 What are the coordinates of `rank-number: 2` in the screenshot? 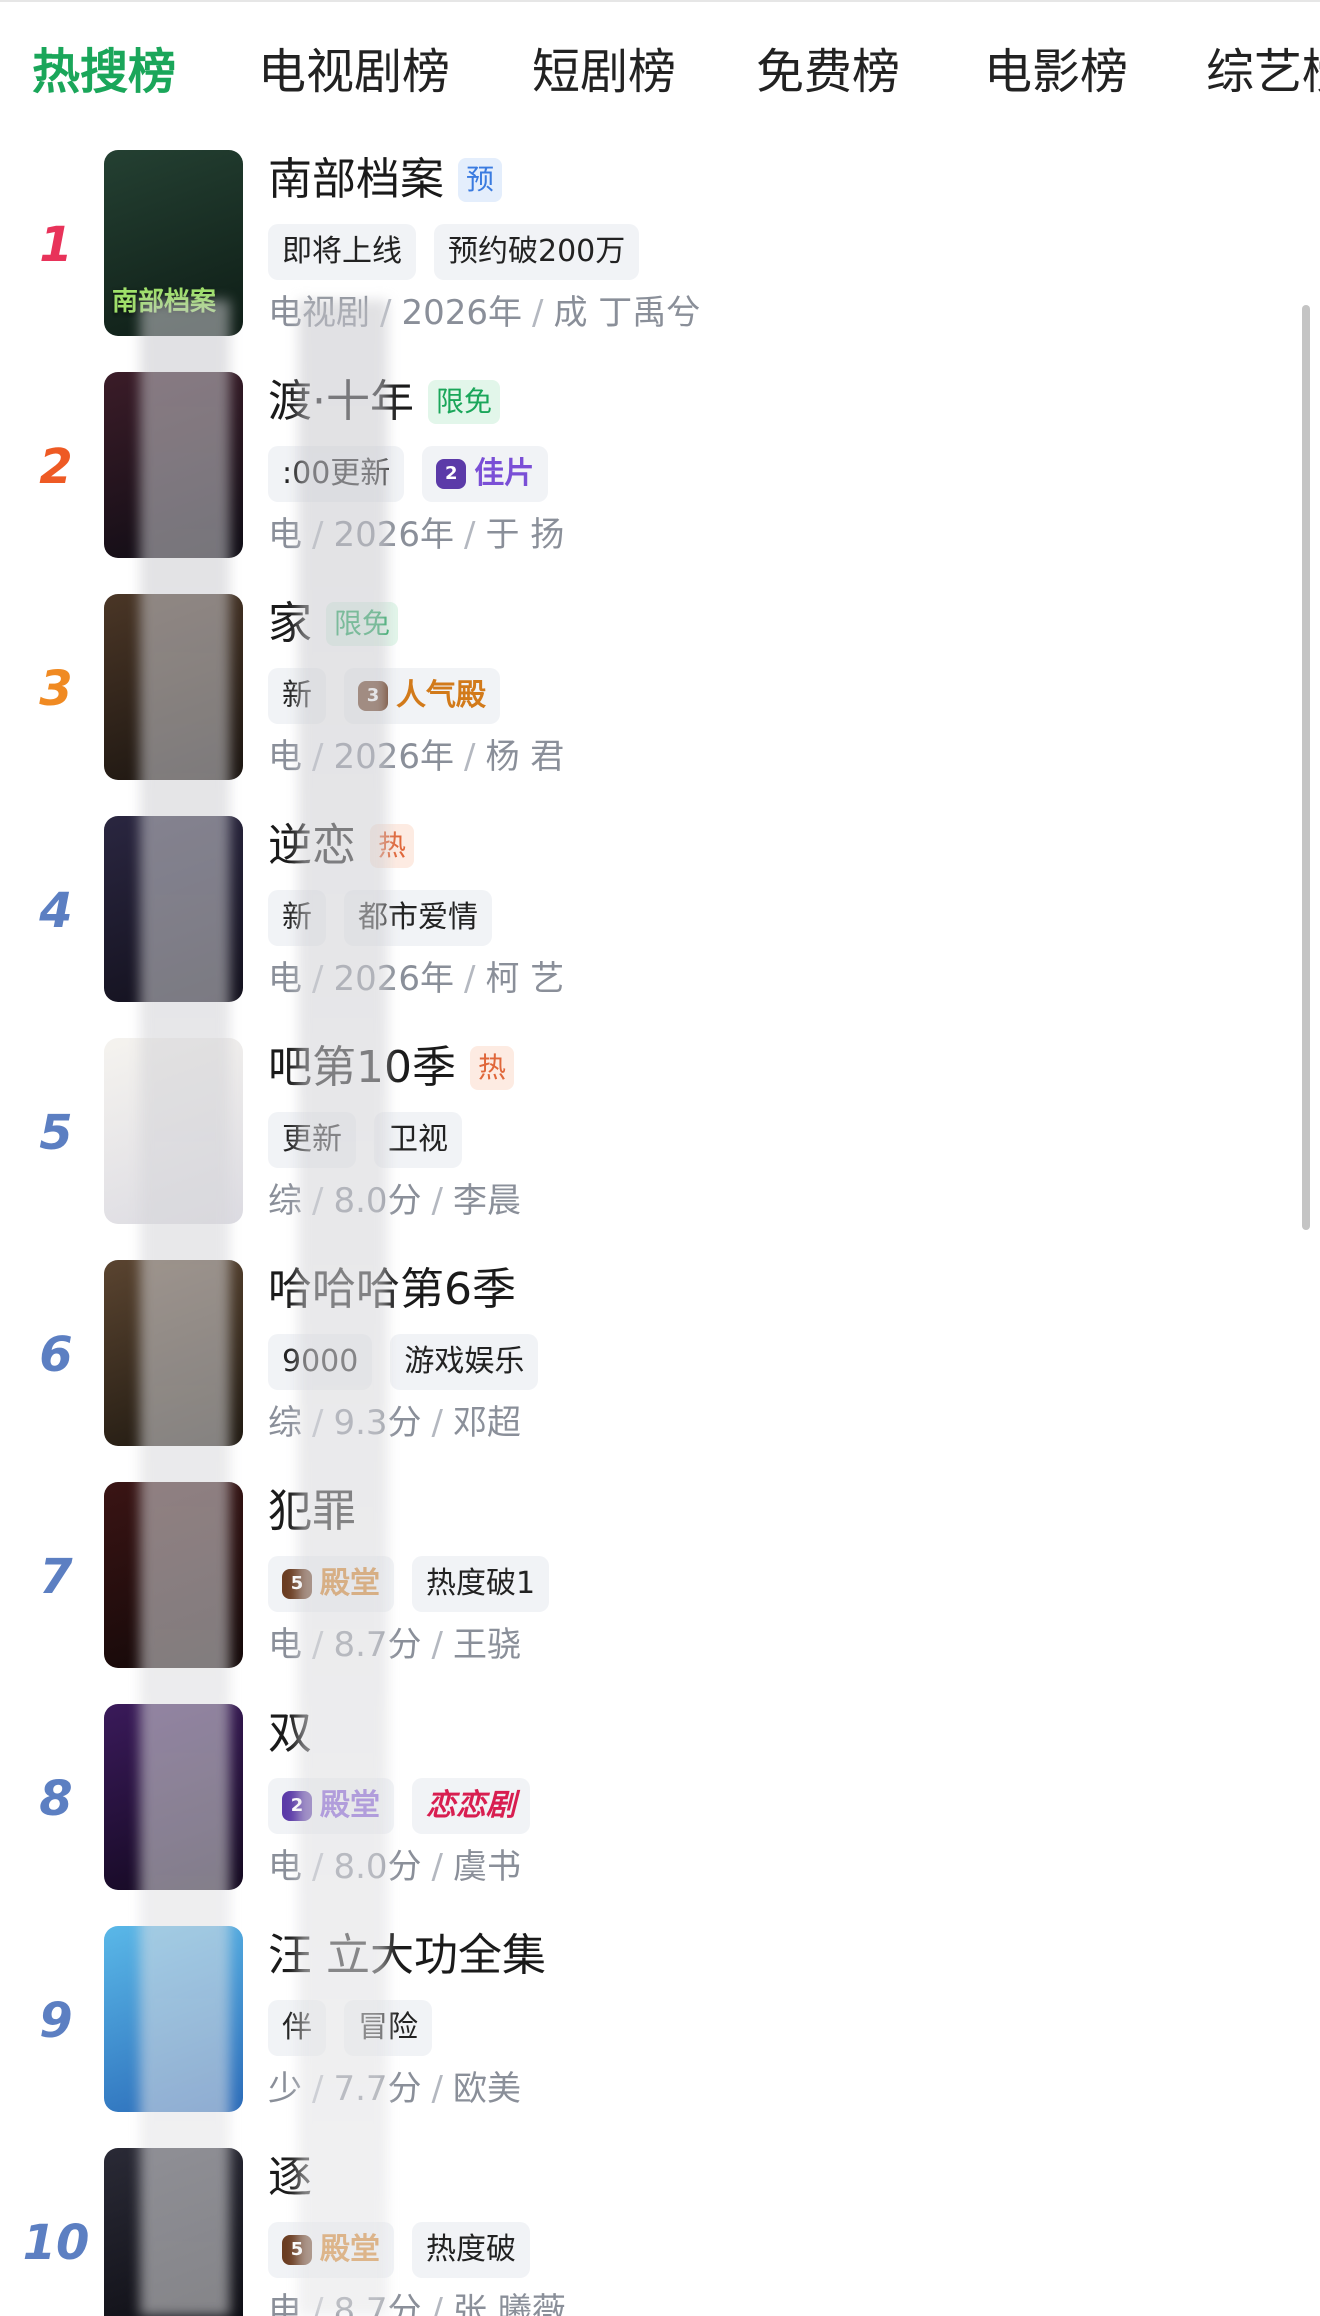 It's located at (56, 467).